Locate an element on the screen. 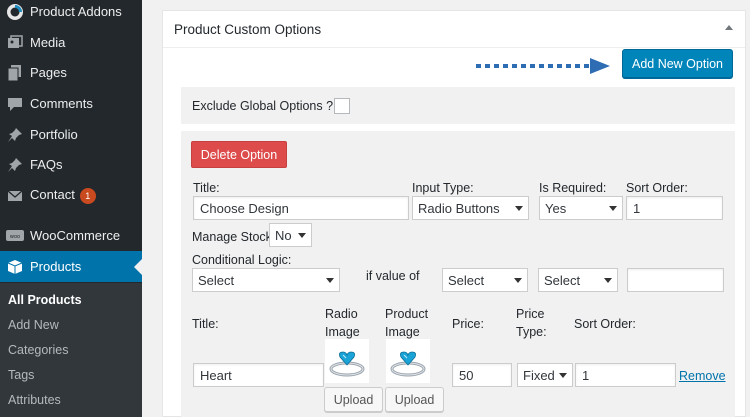  radio-image-thumbnail is located at coordinates (347, 361).